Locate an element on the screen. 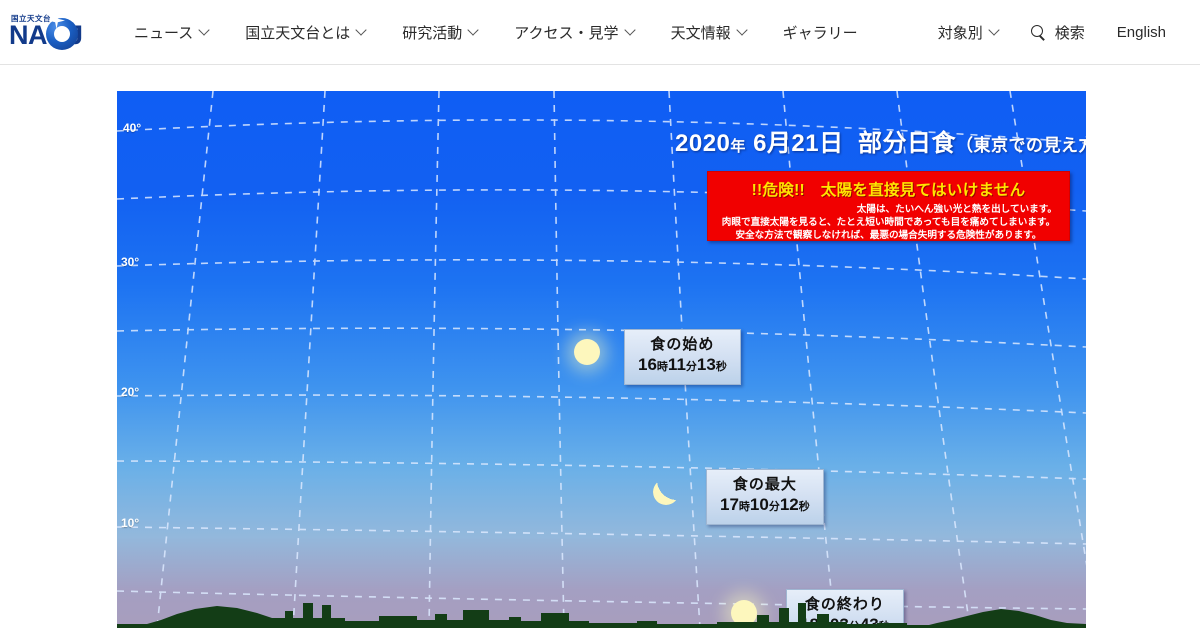 This screenshot has height=628, width=1200. primary-navigation: ニュース 国立天文台とは 研究活動 アクセス・見学 天文情報 ギャラリー is located at coordinates (496, 32).